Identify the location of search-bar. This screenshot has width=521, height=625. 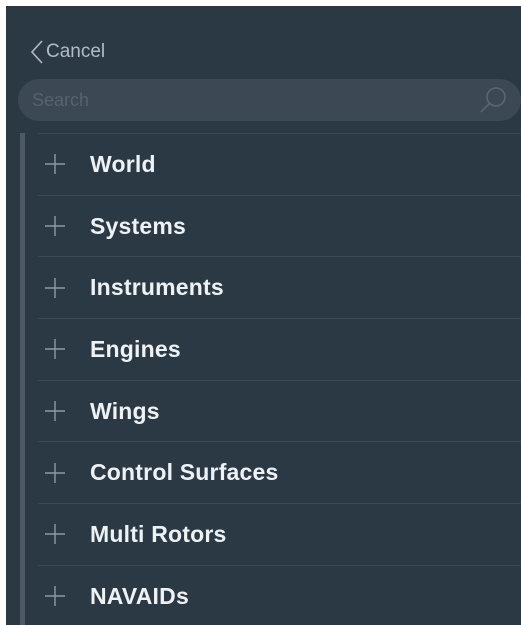
(269, 100).